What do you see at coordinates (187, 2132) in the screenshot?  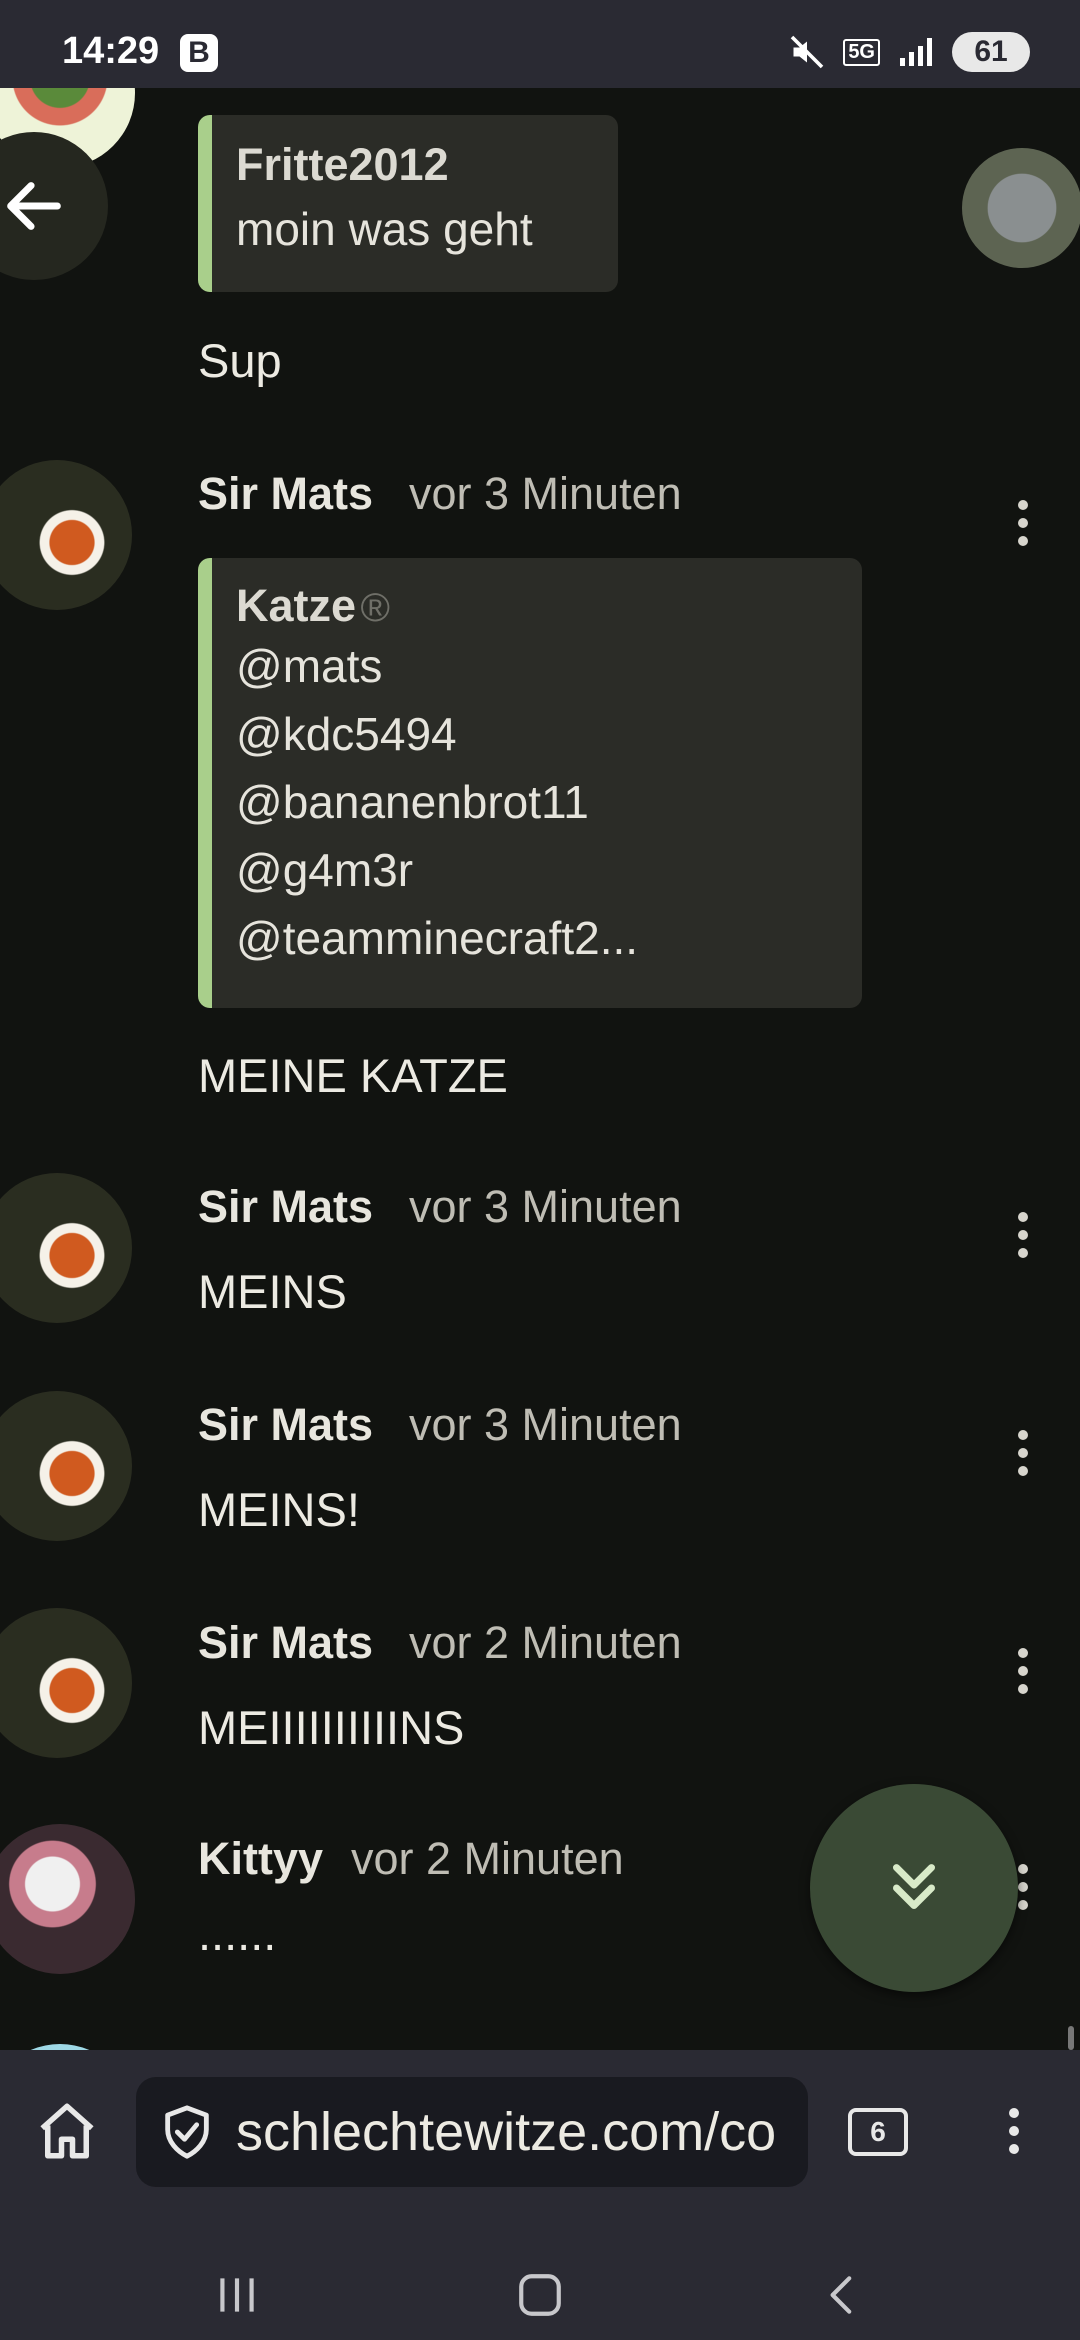 I see `shield-check-icon` at bounding box center [187, 2132].